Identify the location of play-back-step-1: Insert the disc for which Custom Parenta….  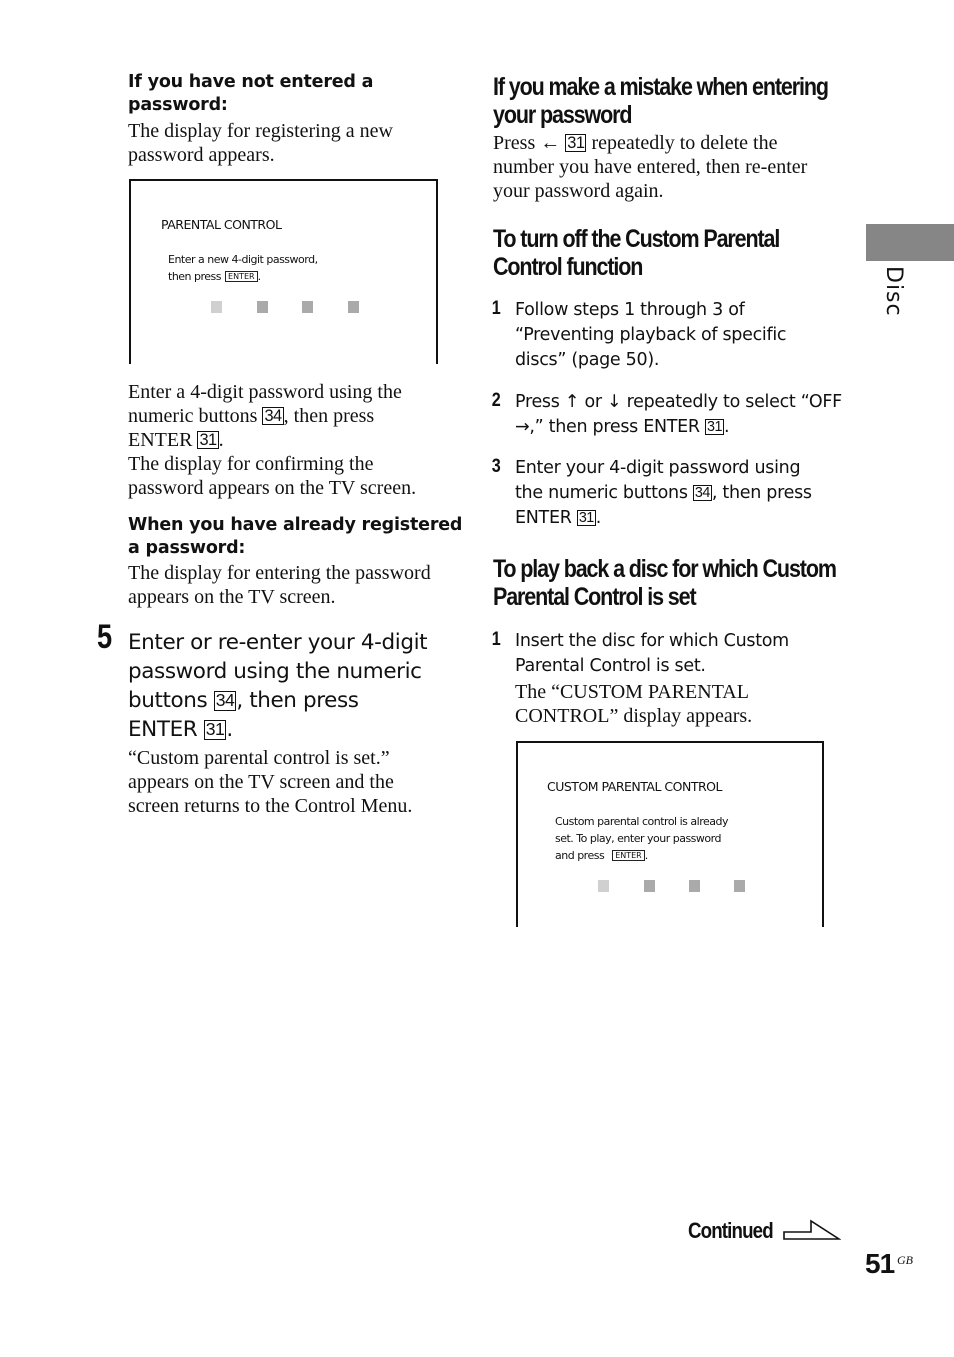
(652, 654).